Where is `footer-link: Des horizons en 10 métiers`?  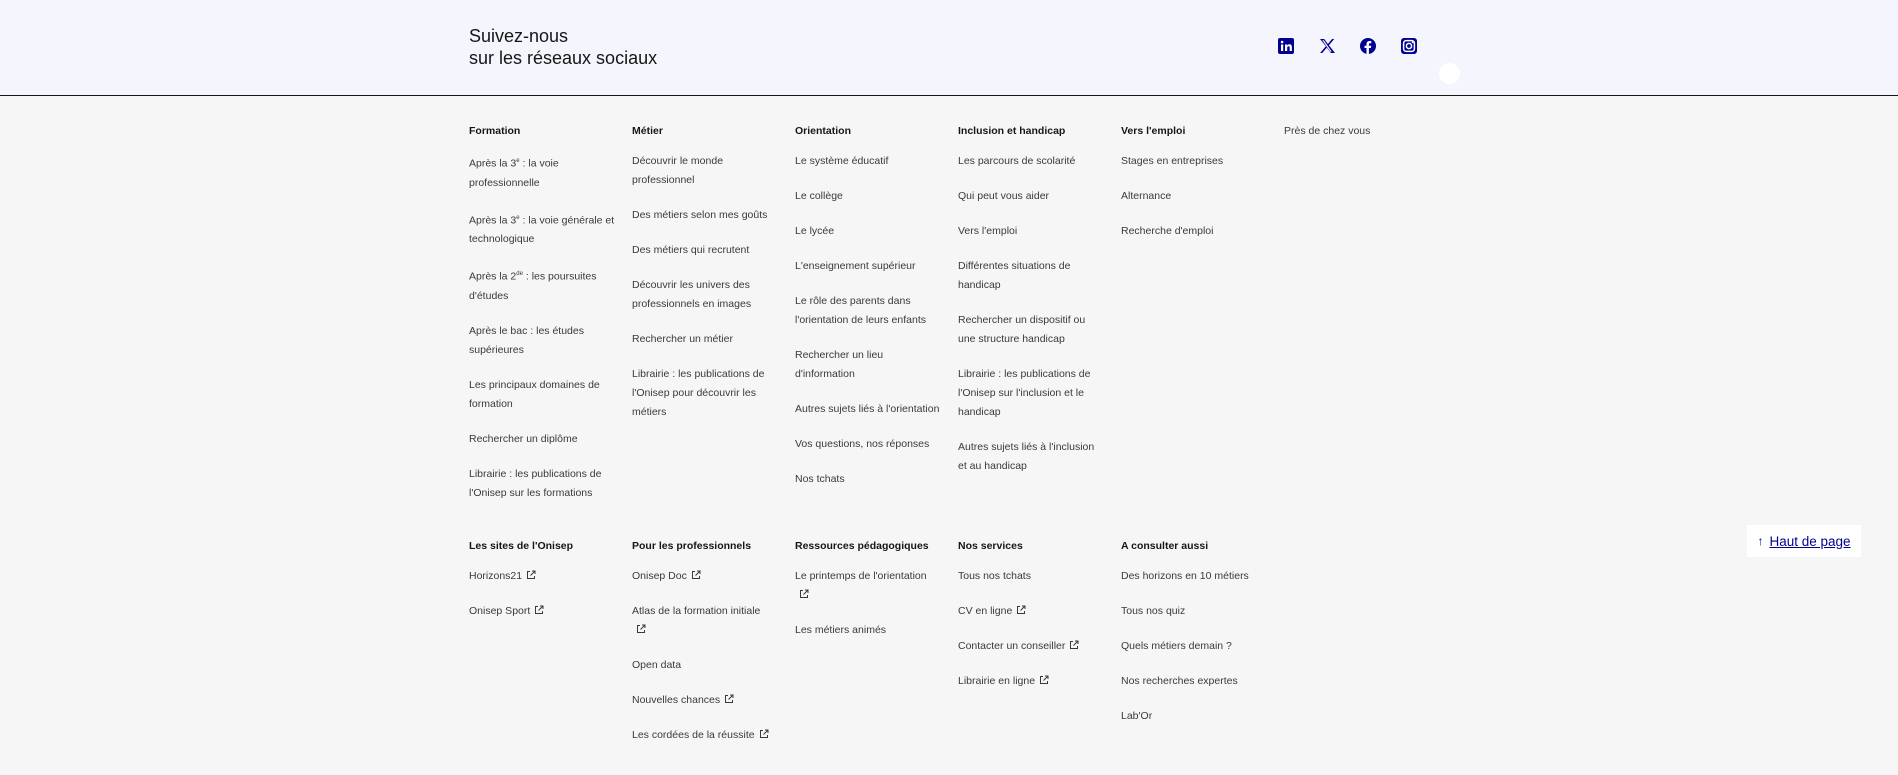 footer-link: Des horizons en 10 métiers is located at coordinates (1196, 576).